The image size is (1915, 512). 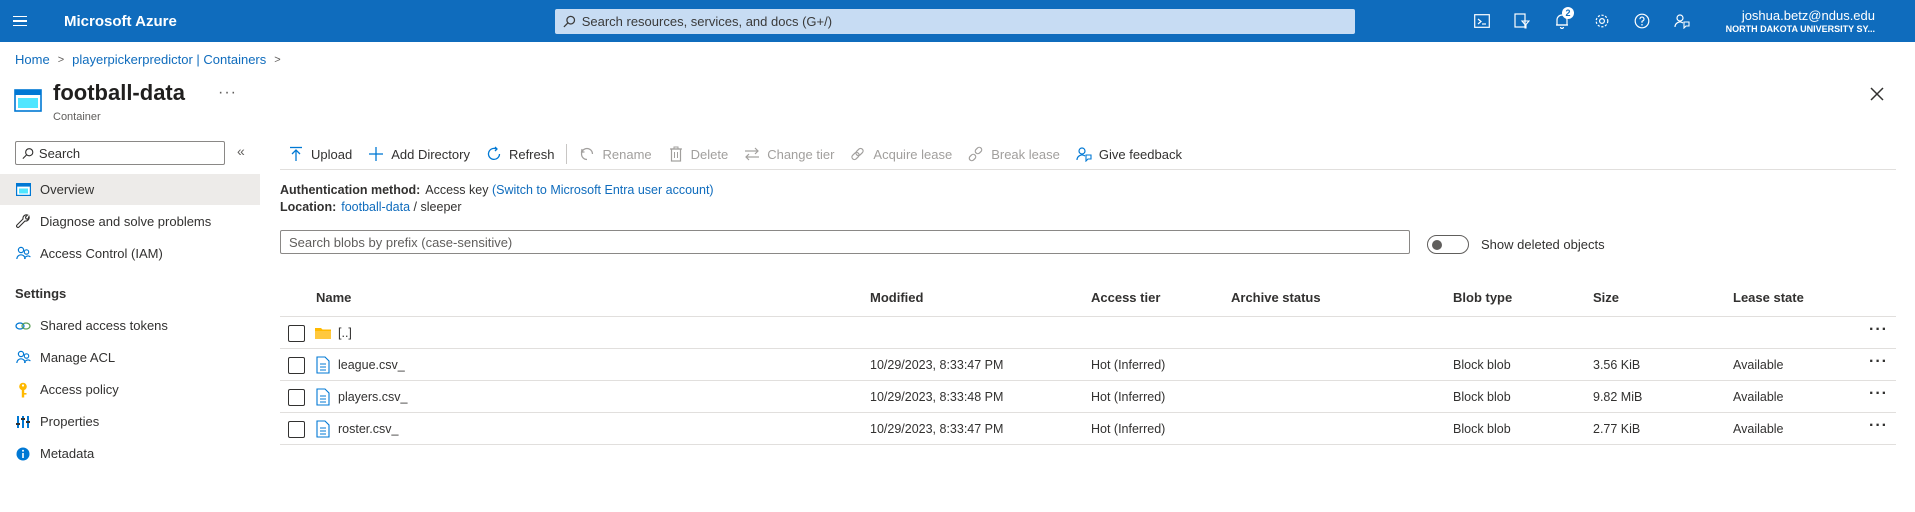 What do you see at coordinates (1808, 15) in the screenshot?
I see `account-email: joshua.betz@ndus.edu` at bounding box center [1808, 15].